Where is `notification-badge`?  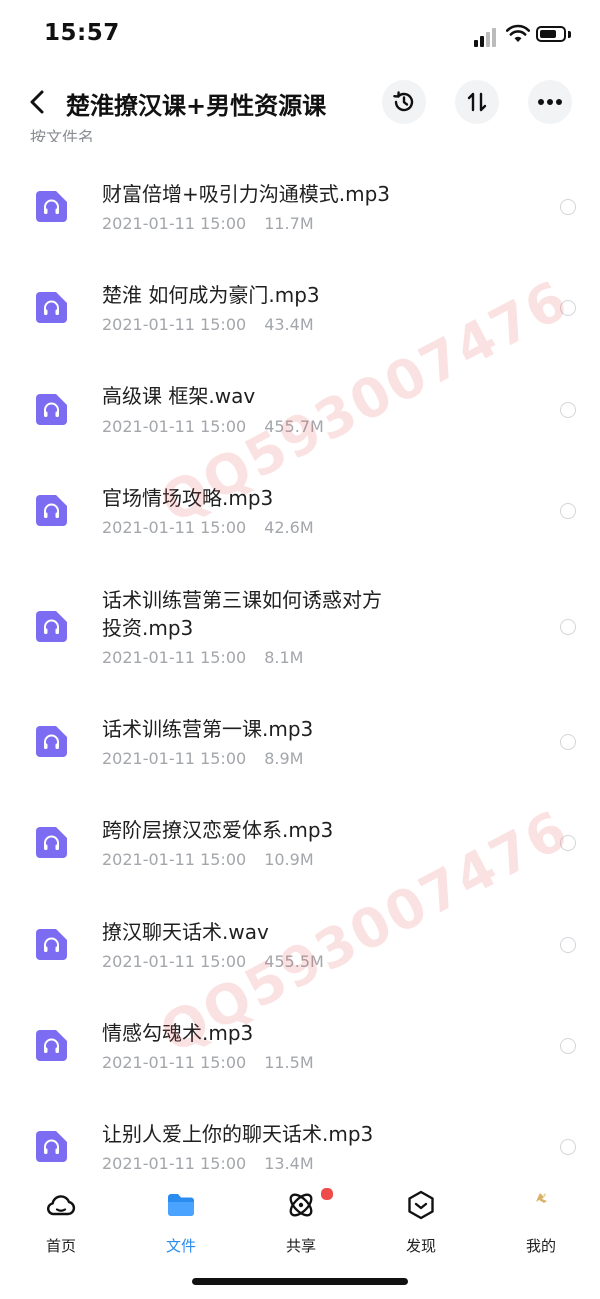 notification-badge is located at coordinates (327, 1194).